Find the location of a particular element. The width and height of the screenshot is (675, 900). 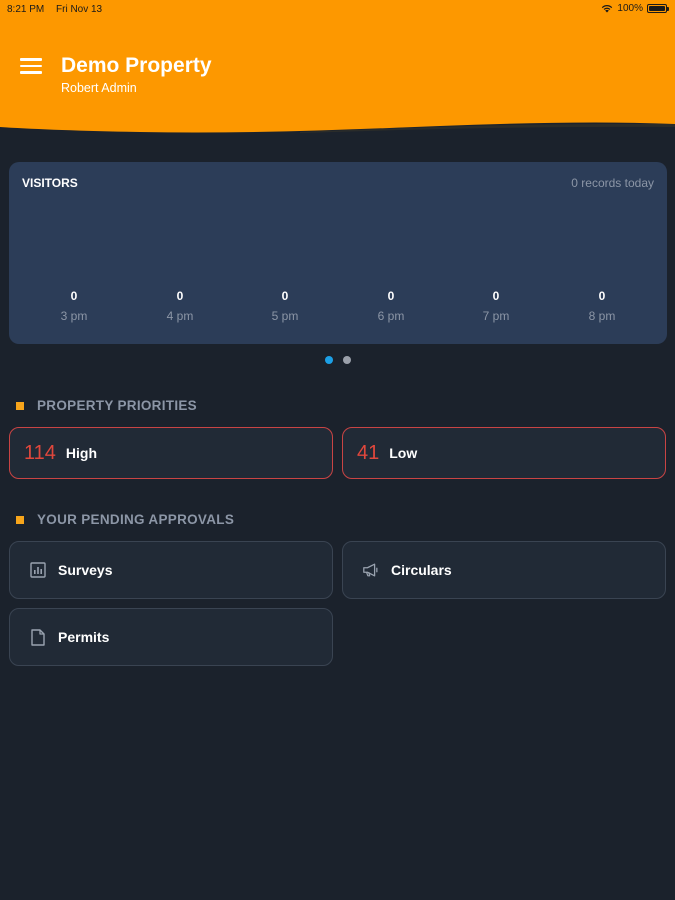

section-heading: PROPERTY PRIORITIES is located at coordinates (117, 405).